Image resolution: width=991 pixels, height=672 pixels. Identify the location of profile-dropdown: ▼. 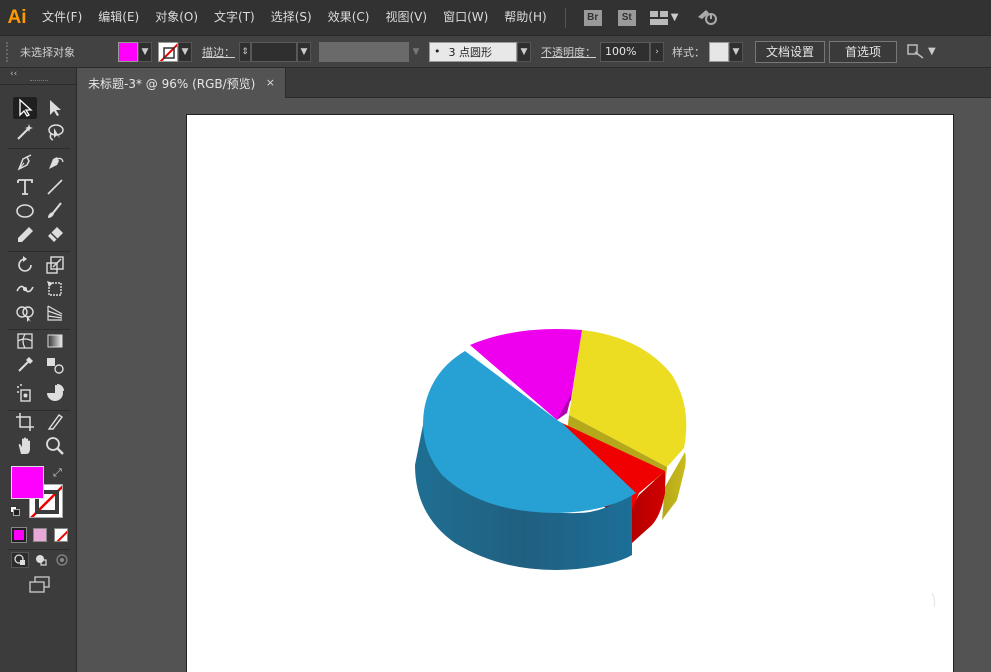
(416, 51).